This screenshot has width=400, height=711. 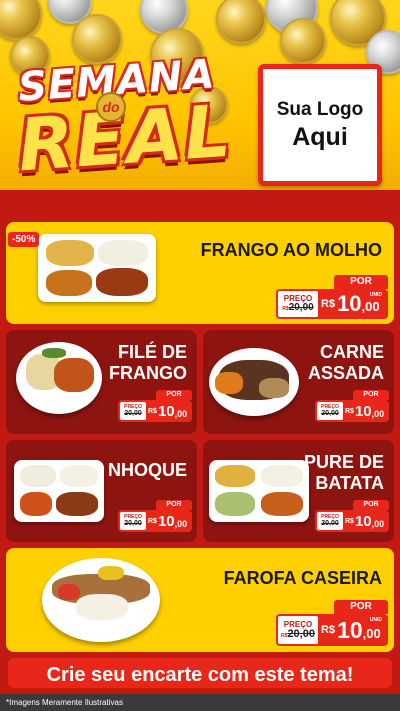 I want to click on logo-line2: Aqui, so click(x=320, y=136).